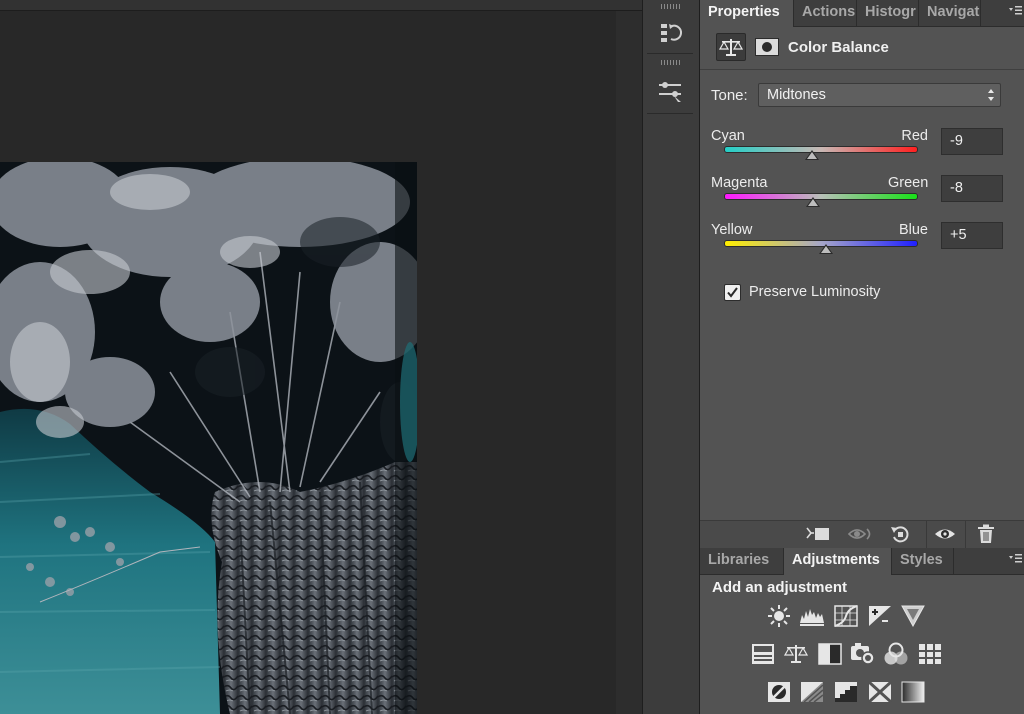 This screenshot has width=1024, height=714. I want to click on levels-icon, so click(812, 616).